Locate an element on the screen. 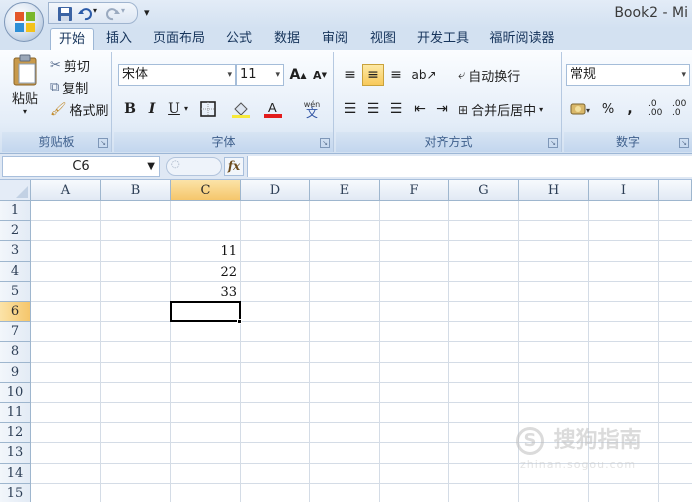 The image size is (692, 502). borders-button is located at coordinates (208, 109).